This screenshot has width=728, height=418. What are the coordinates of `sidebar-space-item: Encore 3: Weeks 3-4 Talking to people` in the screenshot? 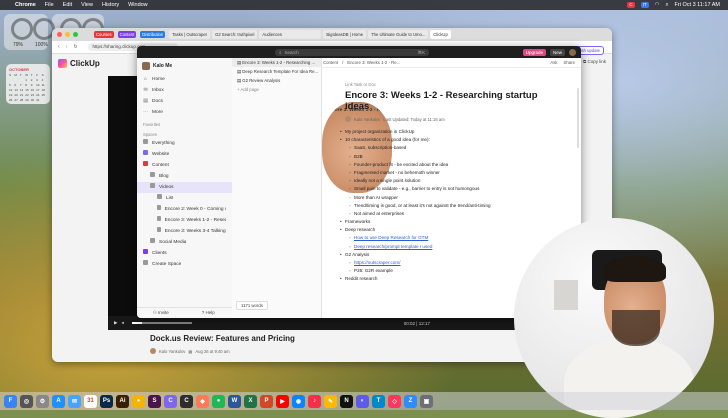 It's located at (184, 231).